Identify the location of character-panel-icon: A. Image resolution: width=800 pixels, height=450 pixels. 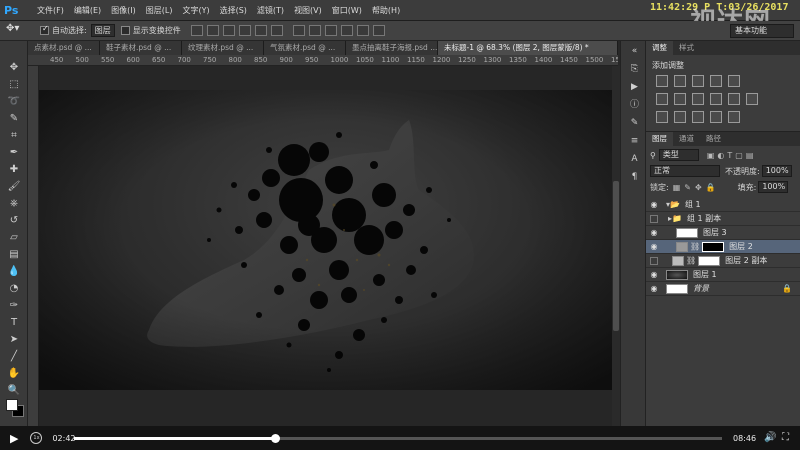
(634, 159).